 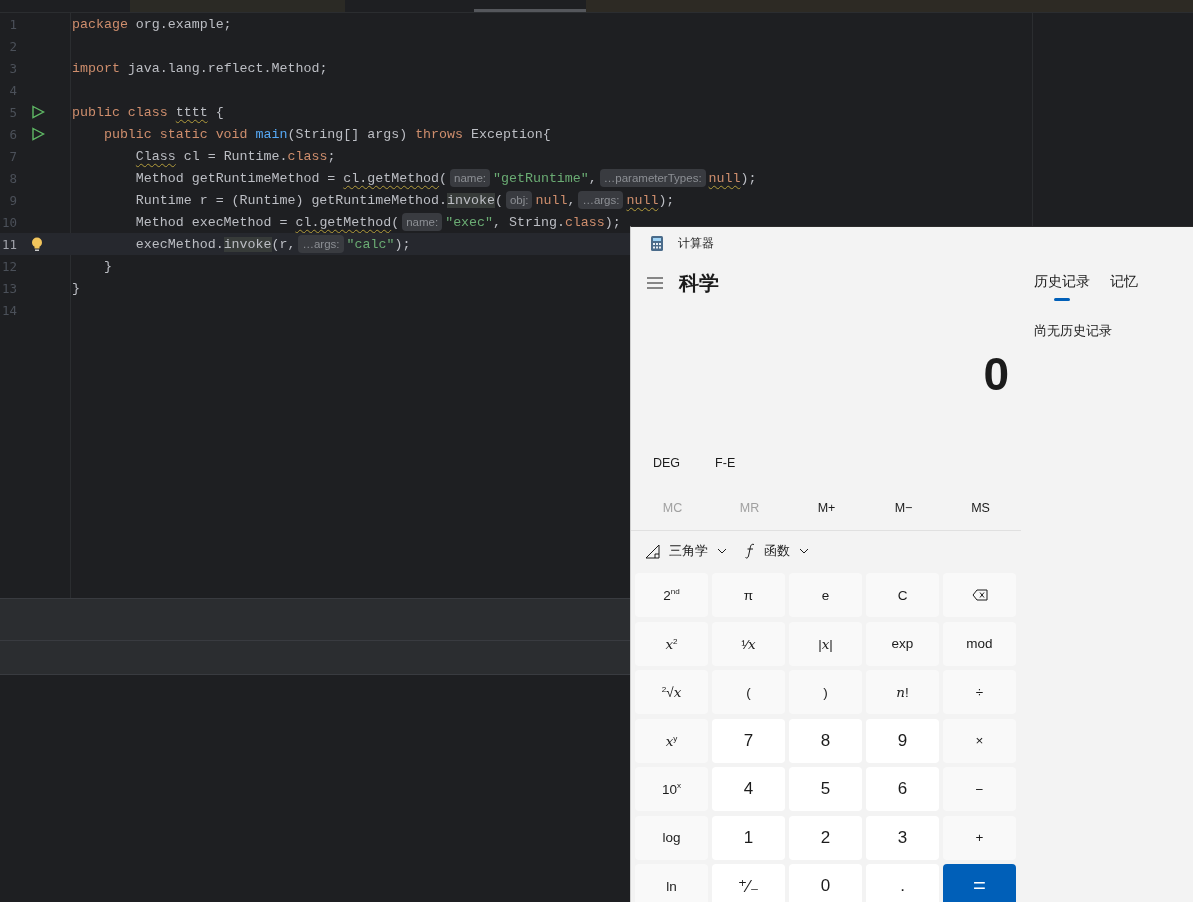 What do you see at coordinates (96, 68) in the screenshot?
I see `keyword: import` at bounding box center [96, 68].